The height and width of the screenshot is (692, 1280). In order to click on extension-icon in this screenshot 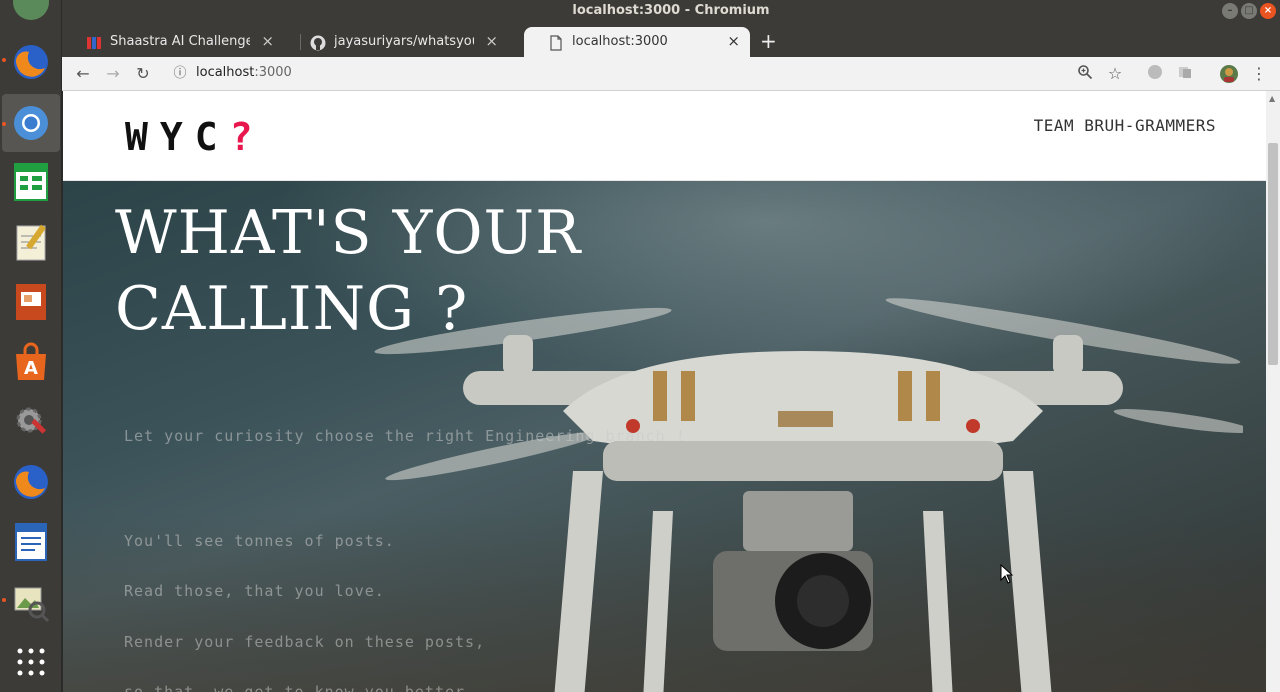, I will do `click(1185, 74)`.